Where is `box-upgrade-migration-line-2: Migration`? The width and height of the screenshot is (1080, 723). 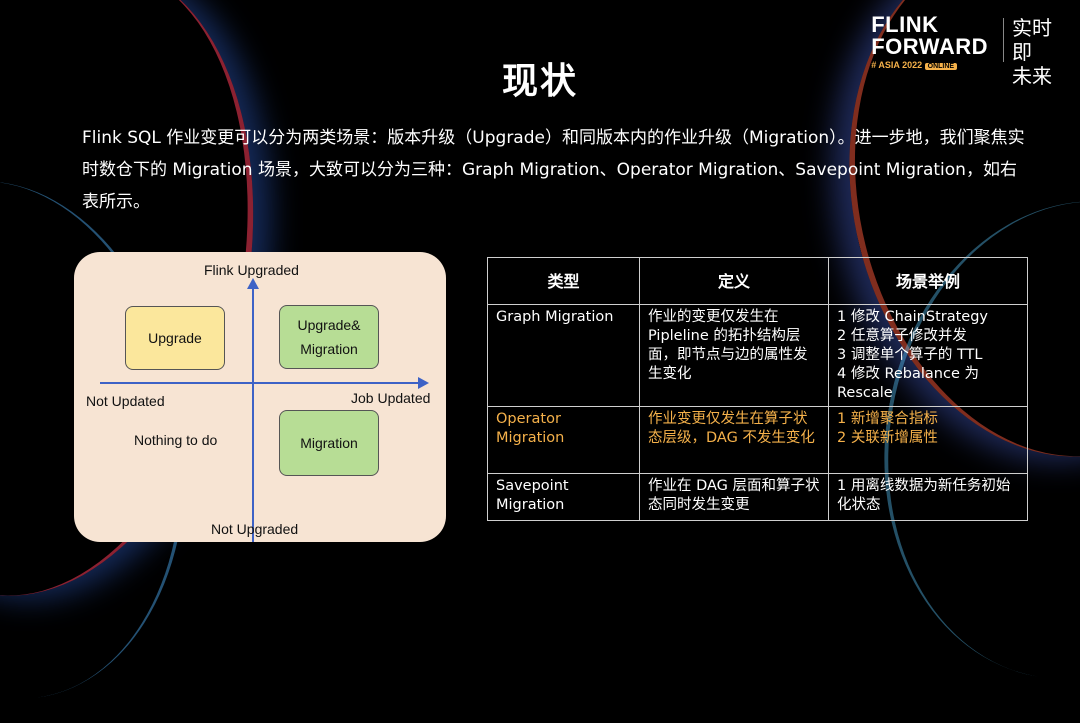 box-upgrade-migration-line-2: Migration is located at coordinates (329, 349).